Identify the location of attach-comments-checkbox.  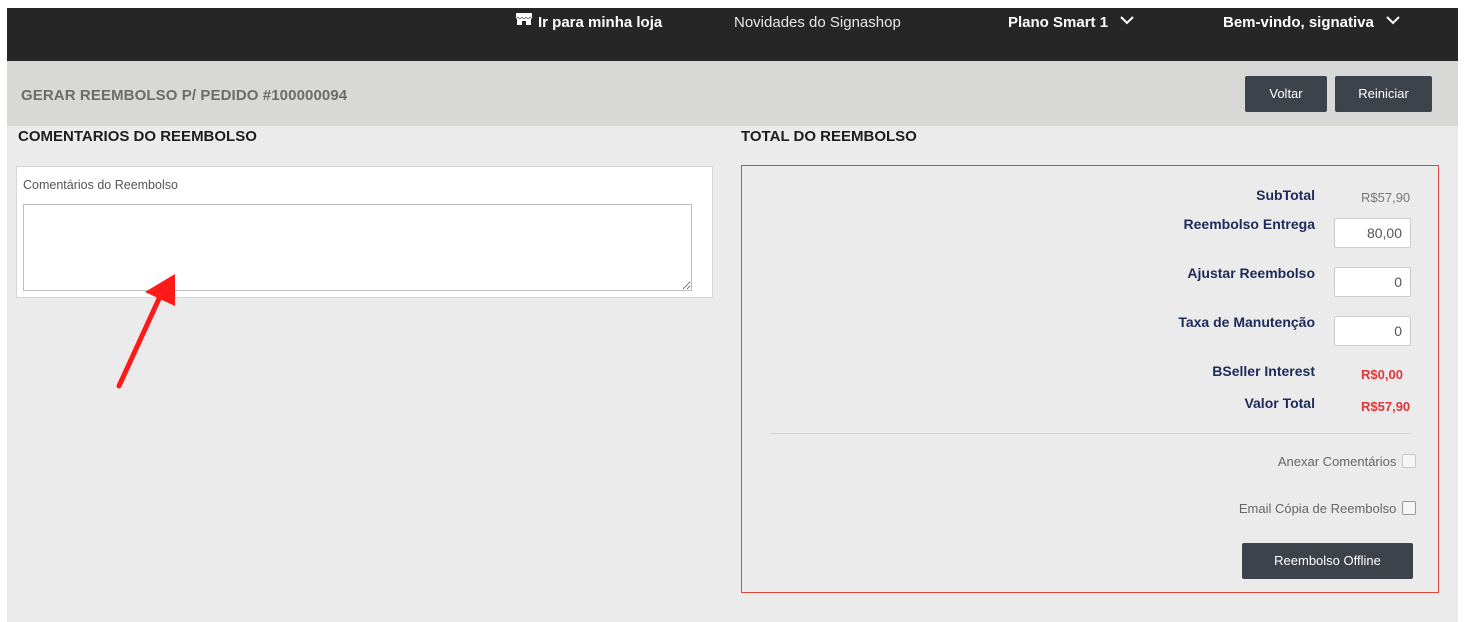
(1409, 461).